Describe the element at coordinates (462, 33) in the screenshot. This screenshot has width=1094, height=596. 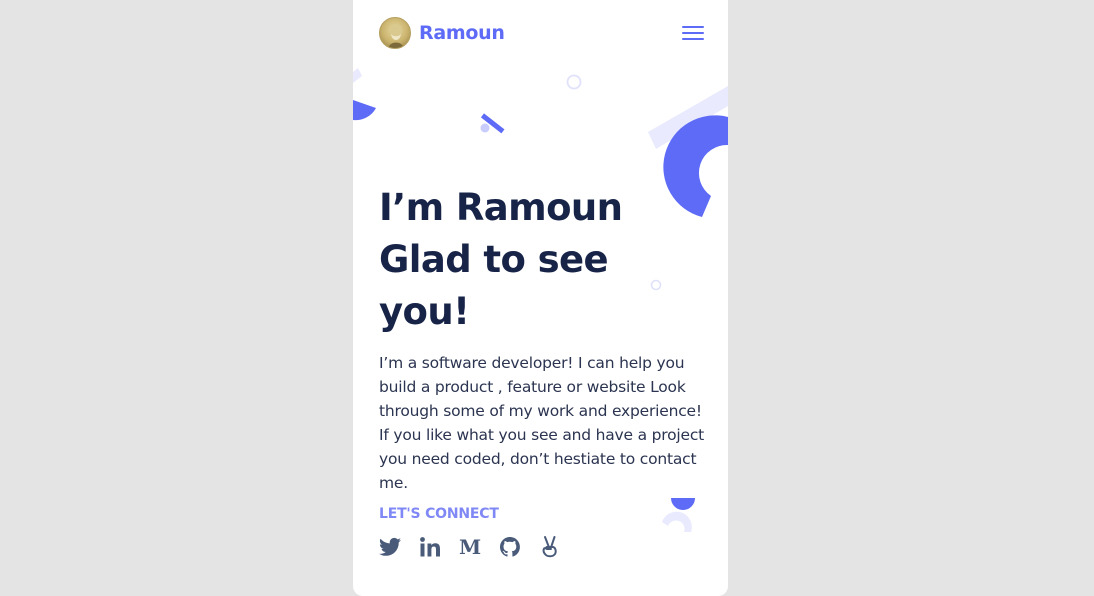
I see `brand-name: Ramoun` at that location.